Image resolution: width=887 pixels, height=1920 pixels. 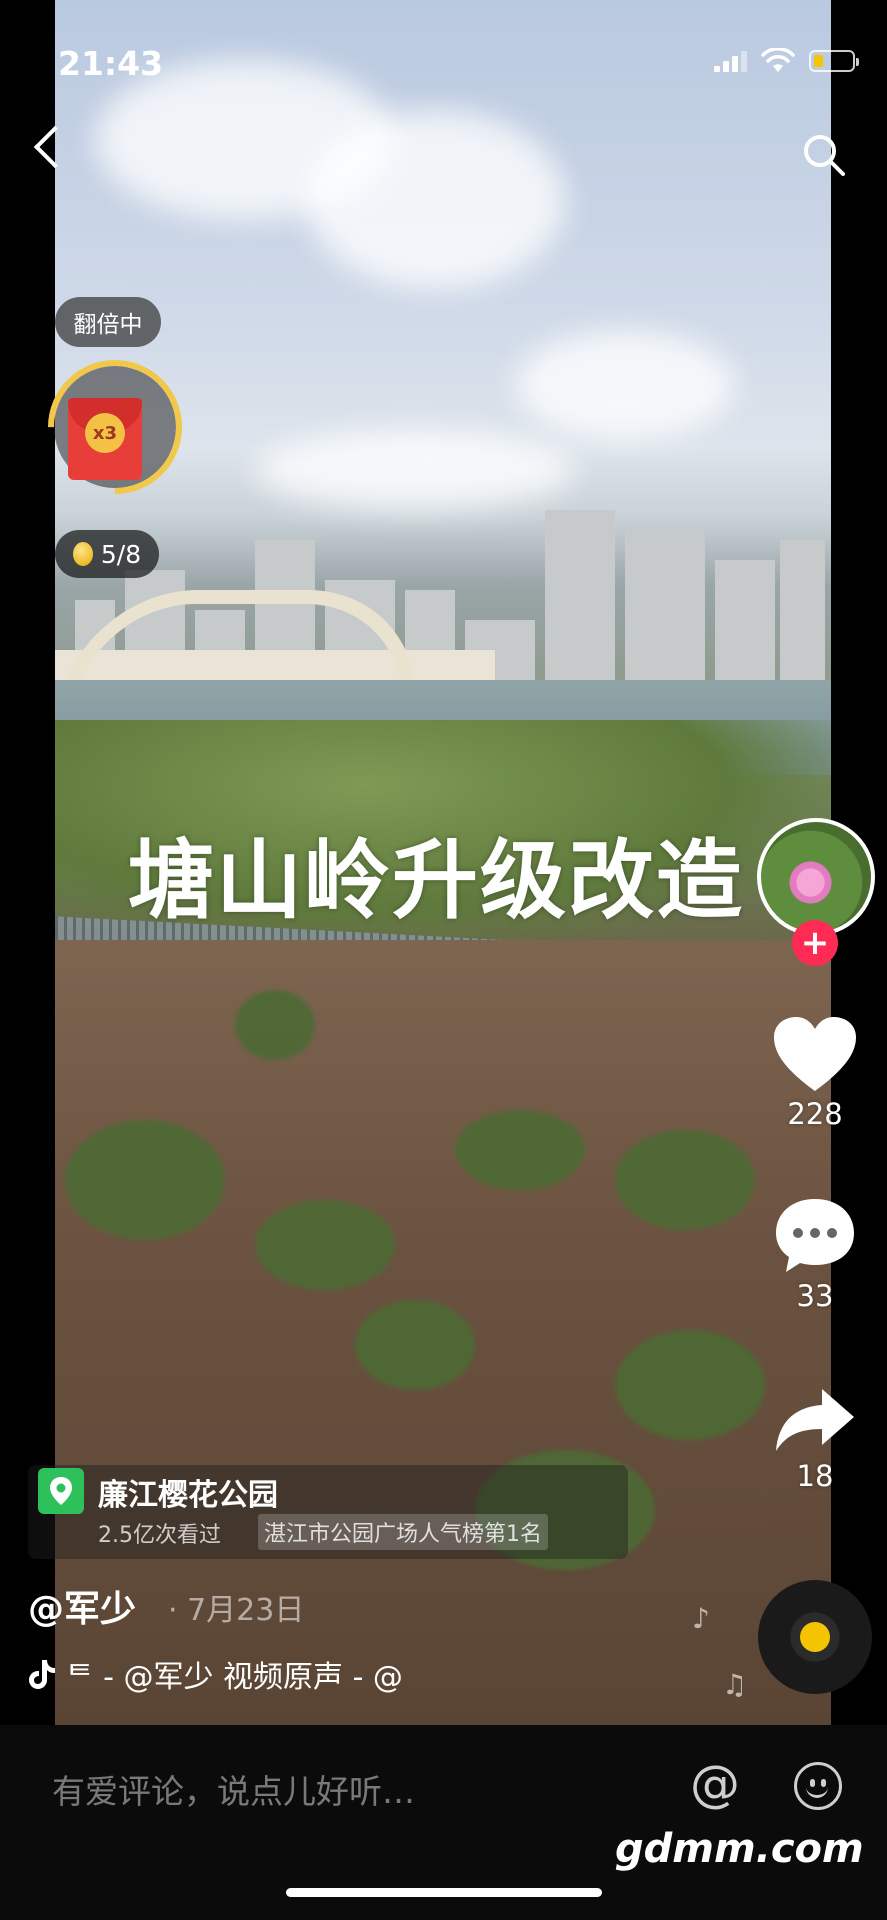 I want to click on share-arrow-icon, so click(x=815, y=1420).